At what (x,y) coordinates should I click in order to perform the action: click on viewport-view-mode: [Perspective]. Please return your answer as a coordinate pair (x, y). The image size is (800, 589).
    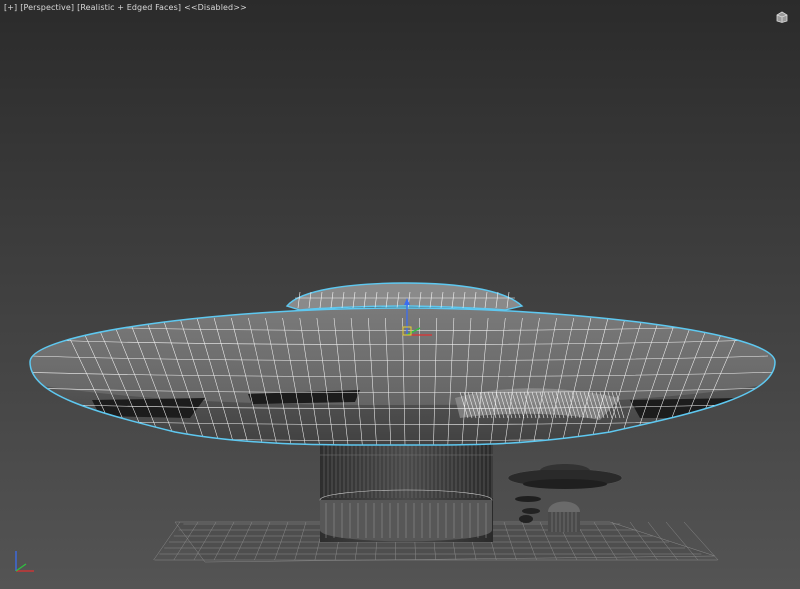
    Looking at the image, I should click on (47, 7).